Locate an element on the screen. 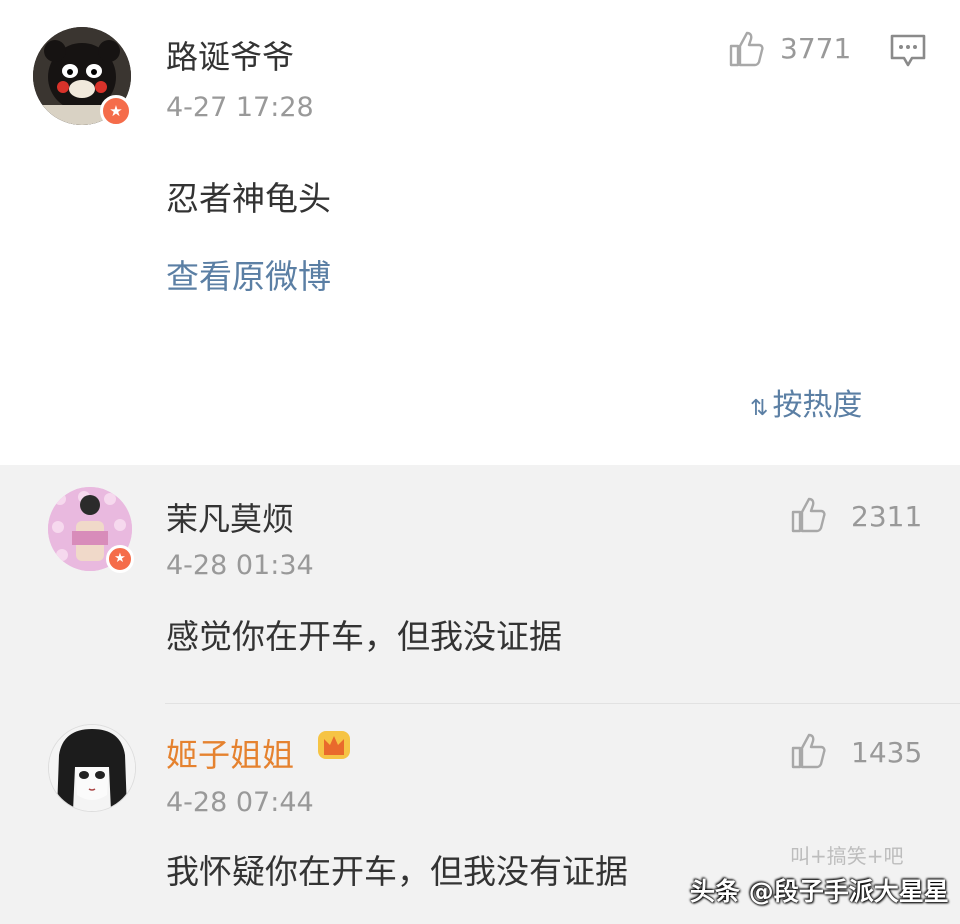 This screenshot has width=960, height=924. comment-icon is located at coordinates (908, 51).